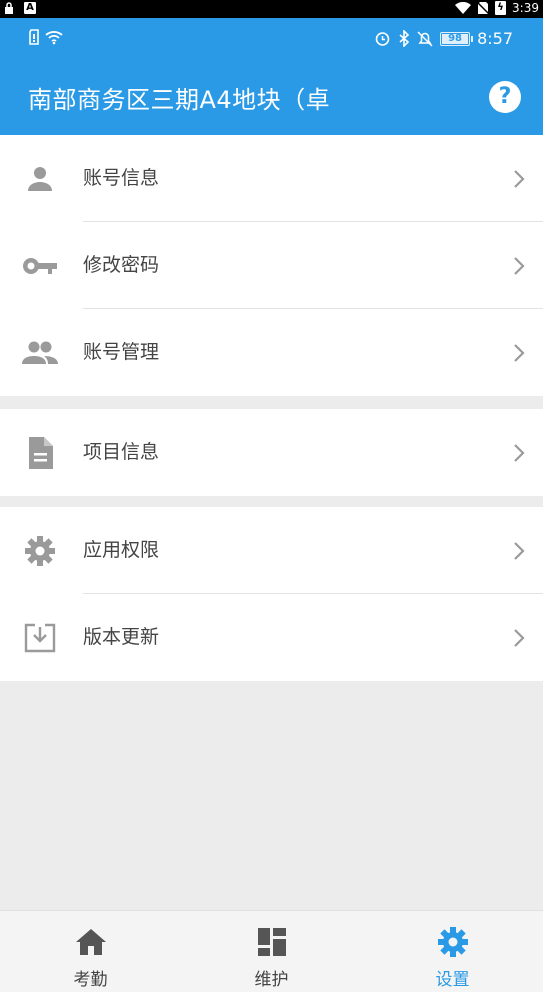 Image resolution: width=543 pixels, height=992 pixels. What do you see at coordinates (271, 550) in the screenshot?
I see `row-app-permissions: 应用权限` at bounding box center [271, 550].